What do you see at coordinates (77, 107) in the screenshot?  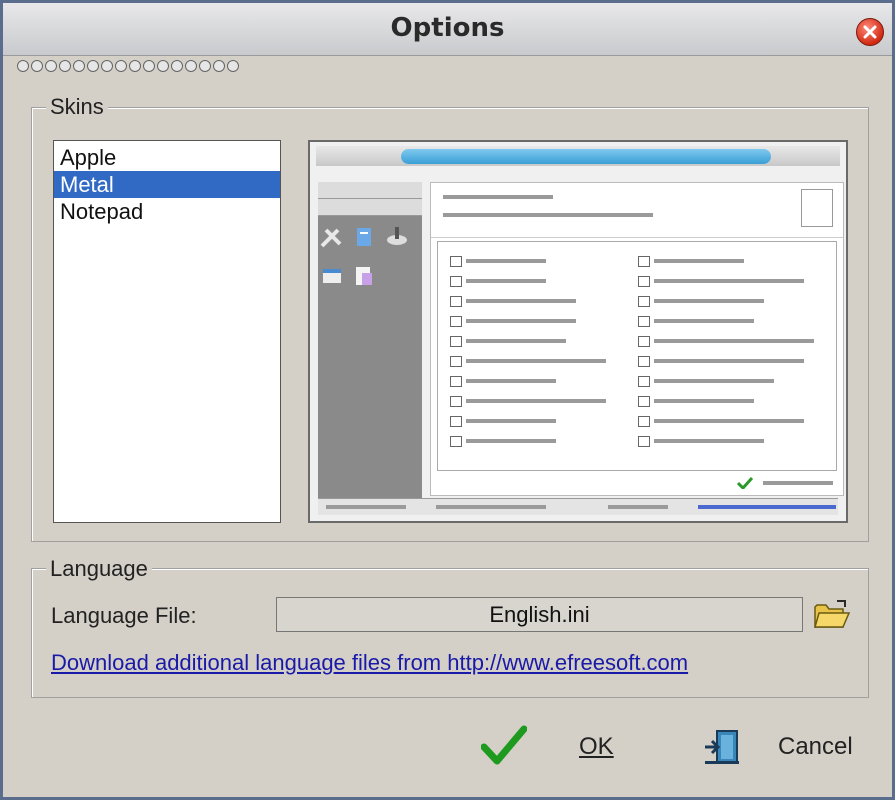 I see `skins-legend: Skins` at bounding box center [77, 107].